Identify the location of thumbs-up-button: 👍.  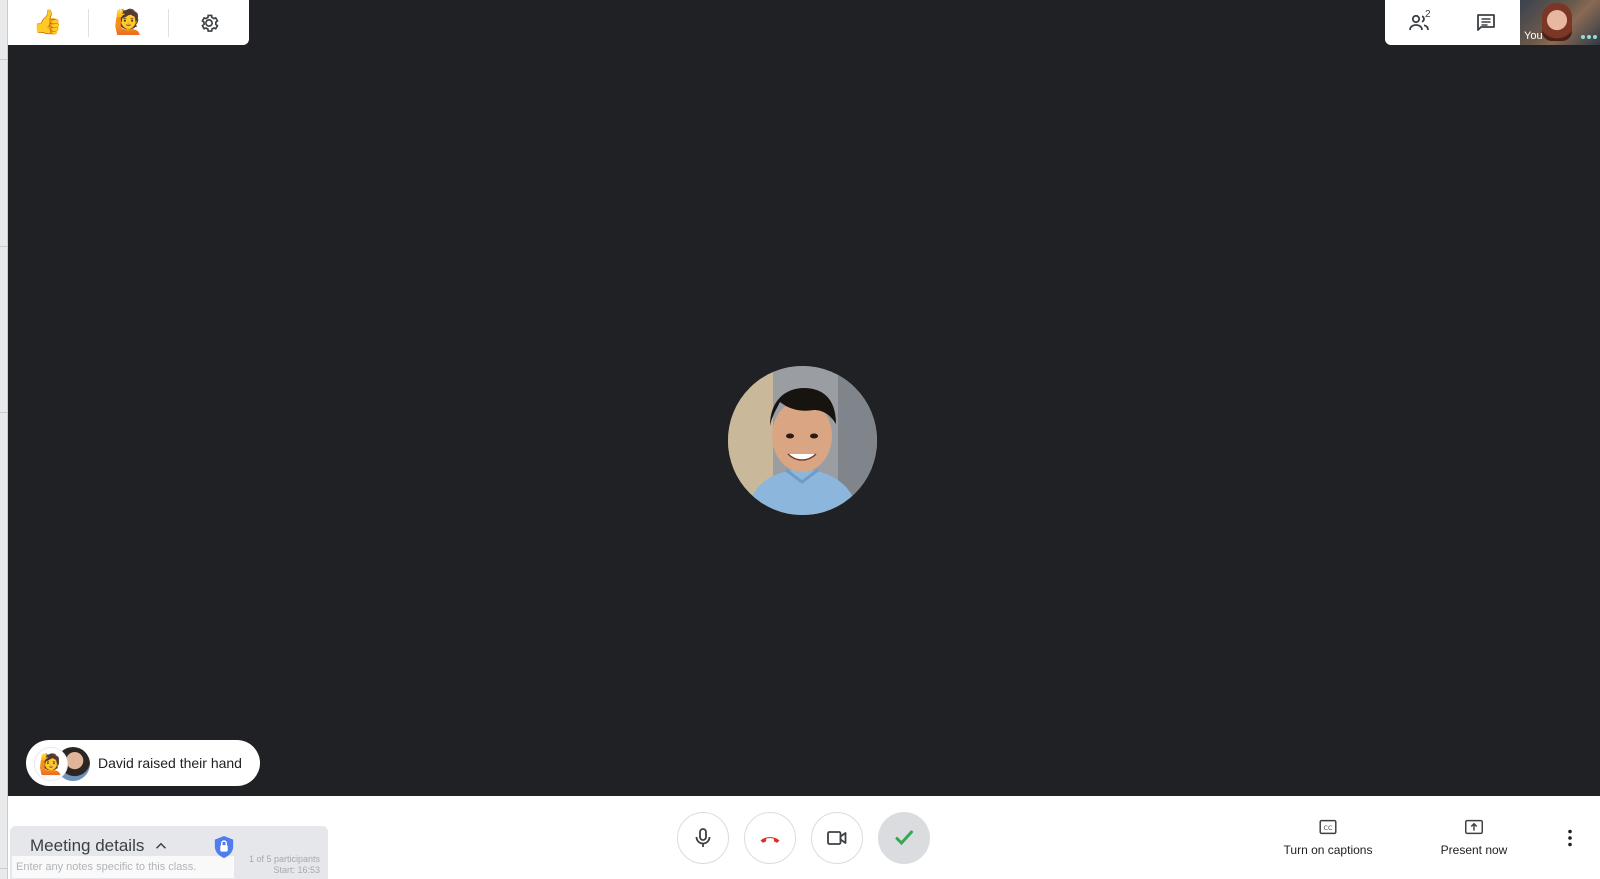
(48, 22).